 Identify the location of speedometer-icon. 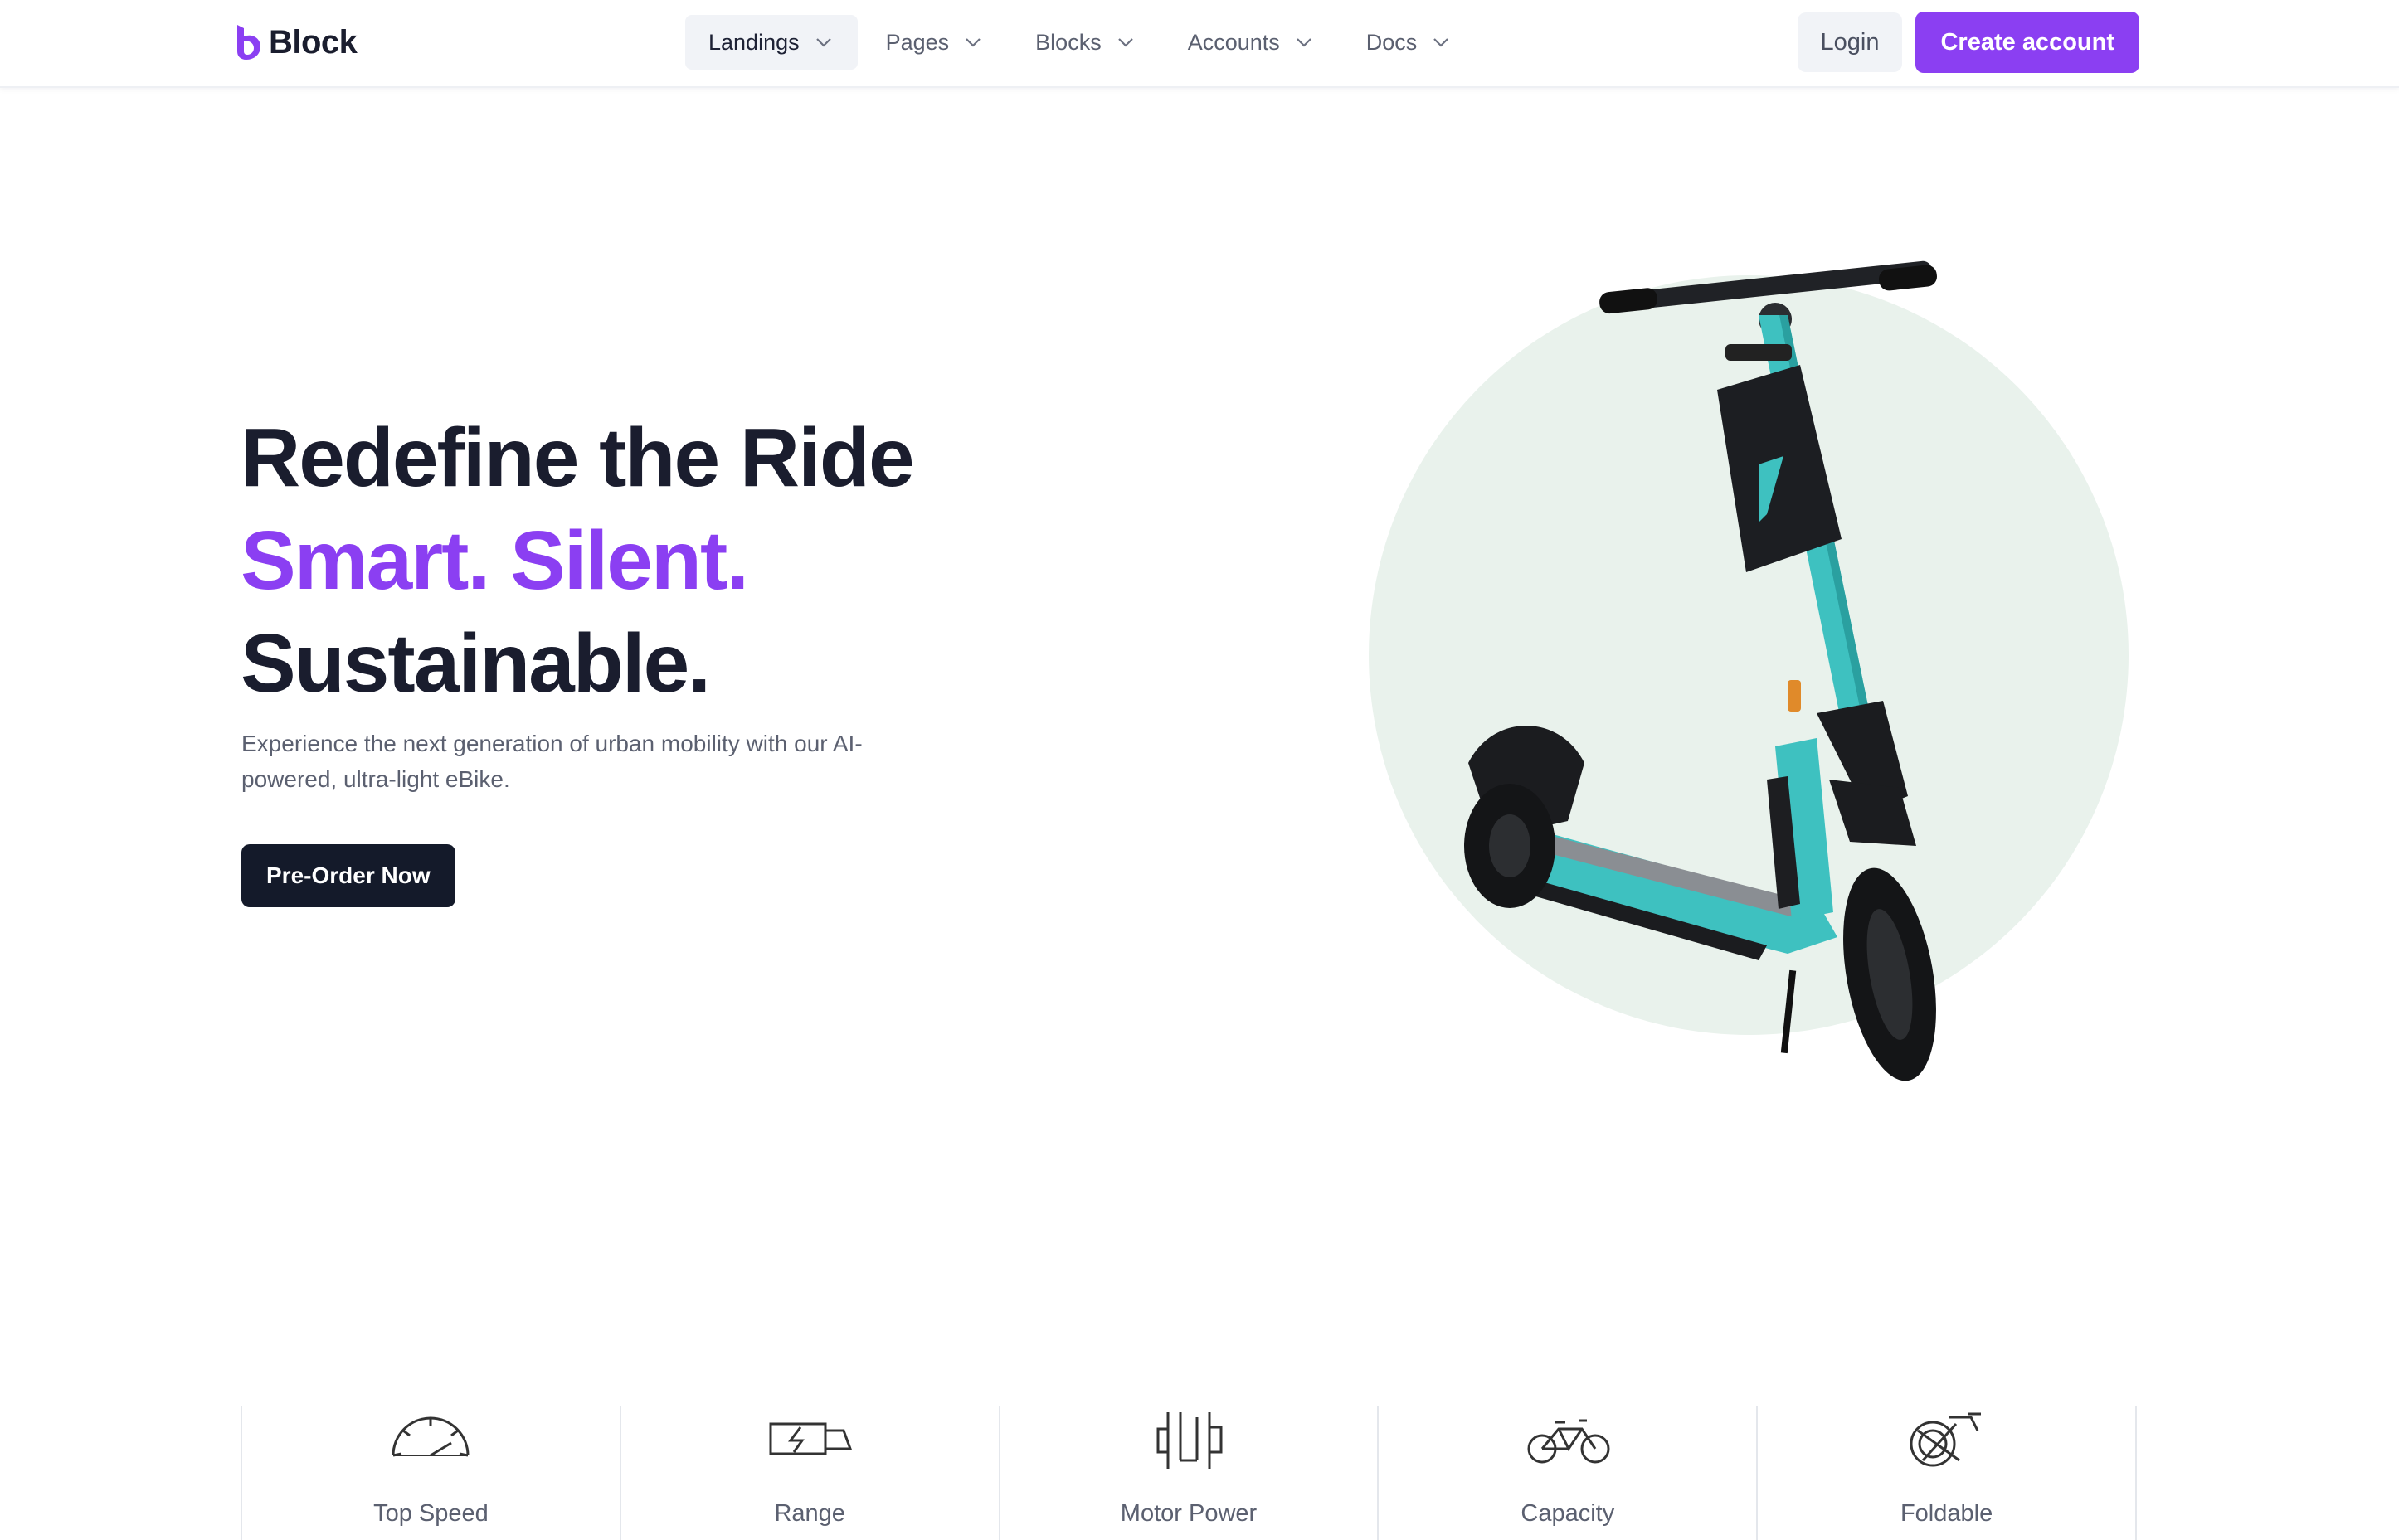
(431, 1436).